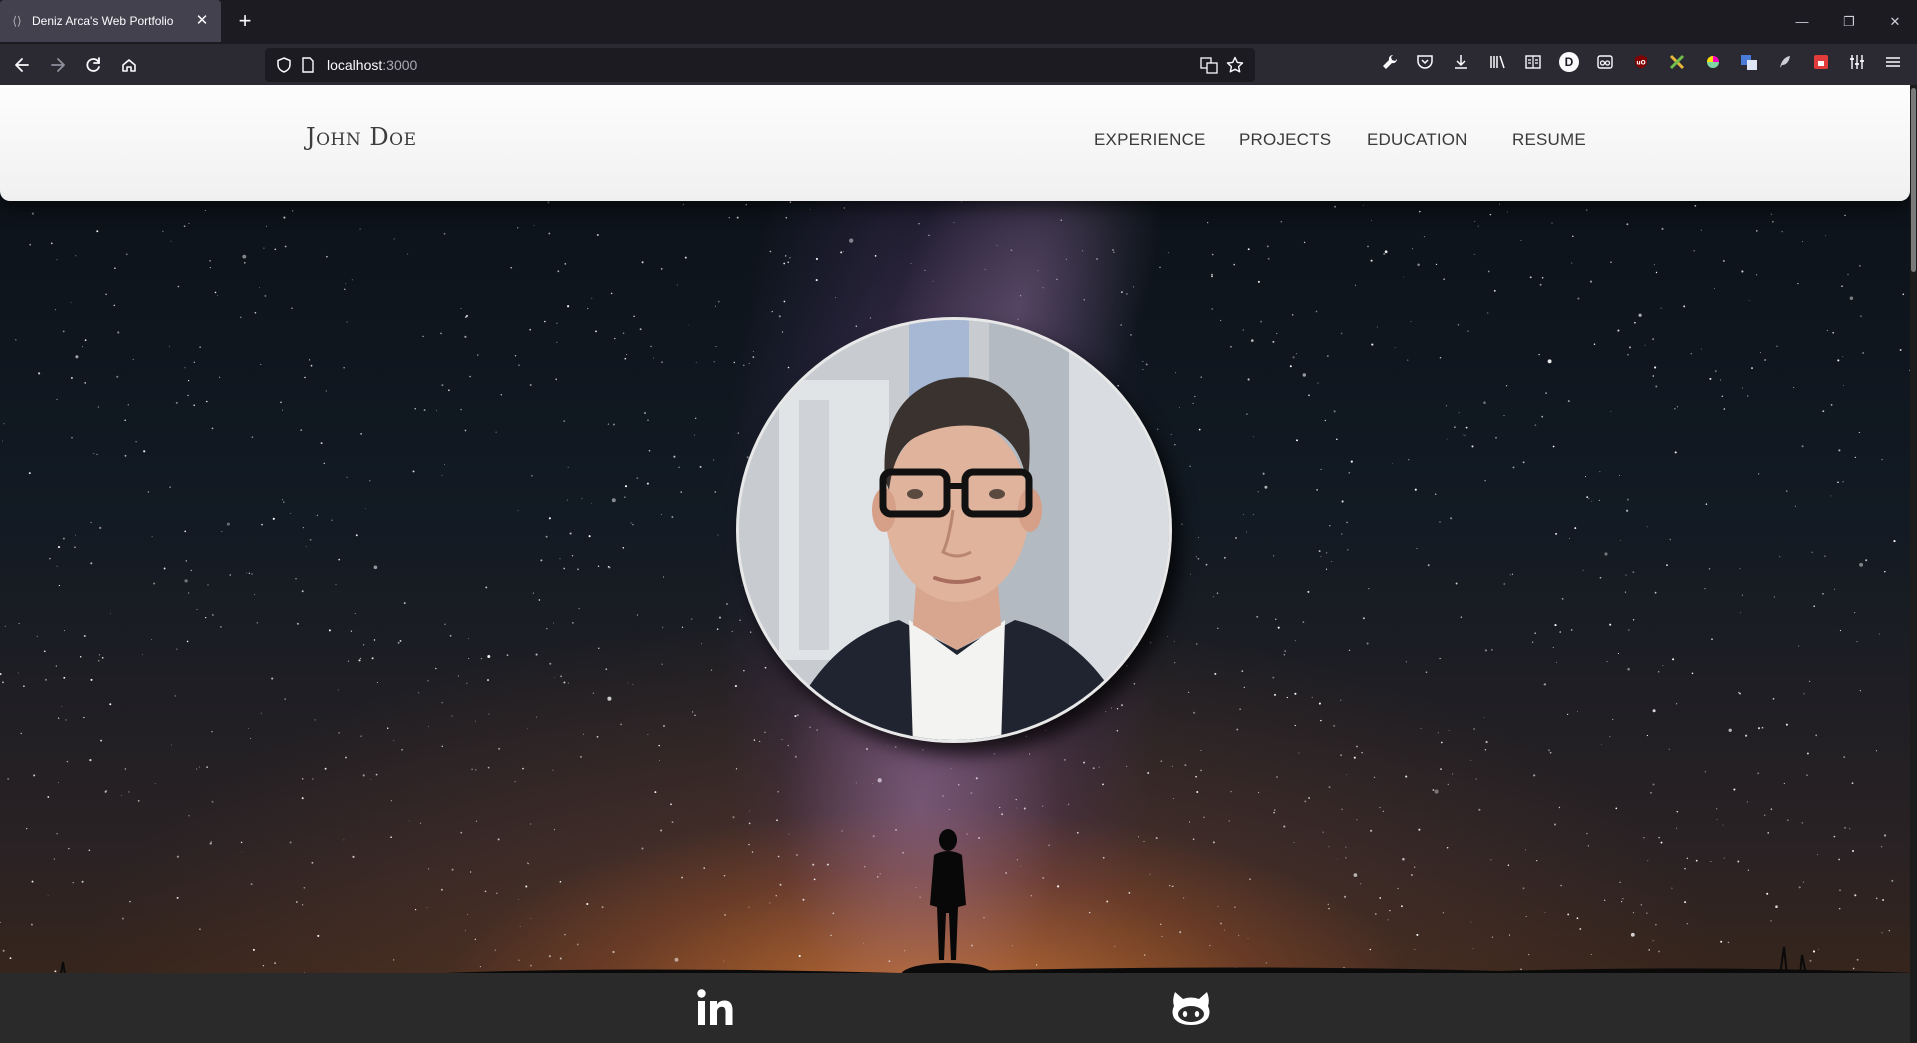 Image resolution: width=1917 pixels, height=1043 pixels. Describe the element at coordinates (1821, 62) in the screenshot. I see `extension-red-icon` at that location.